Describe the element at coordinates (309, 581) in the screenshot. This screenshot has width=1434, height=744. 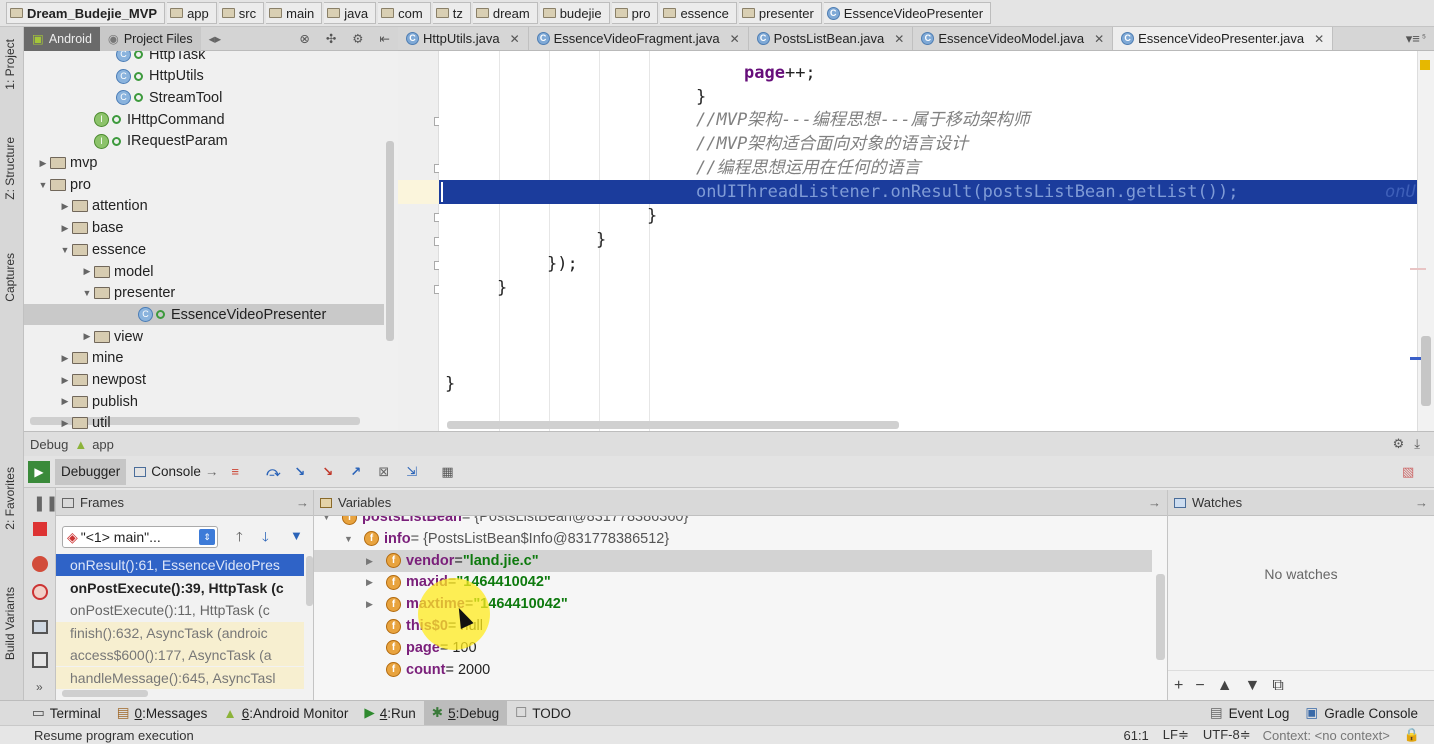
I see `frames-vscrollbar` at that location.